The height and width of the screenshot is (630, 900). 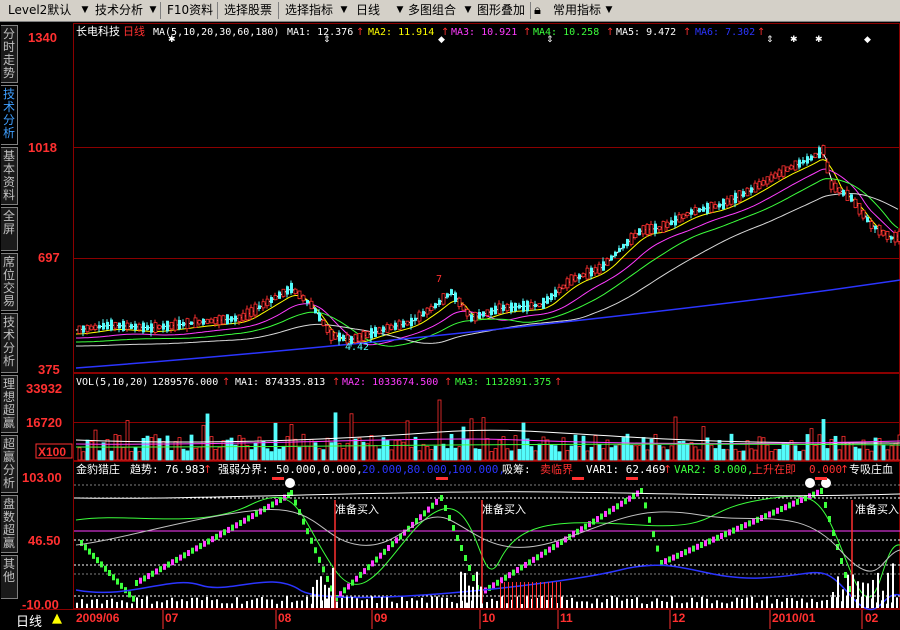 I want to click on separator, so click(x=160, y=10).